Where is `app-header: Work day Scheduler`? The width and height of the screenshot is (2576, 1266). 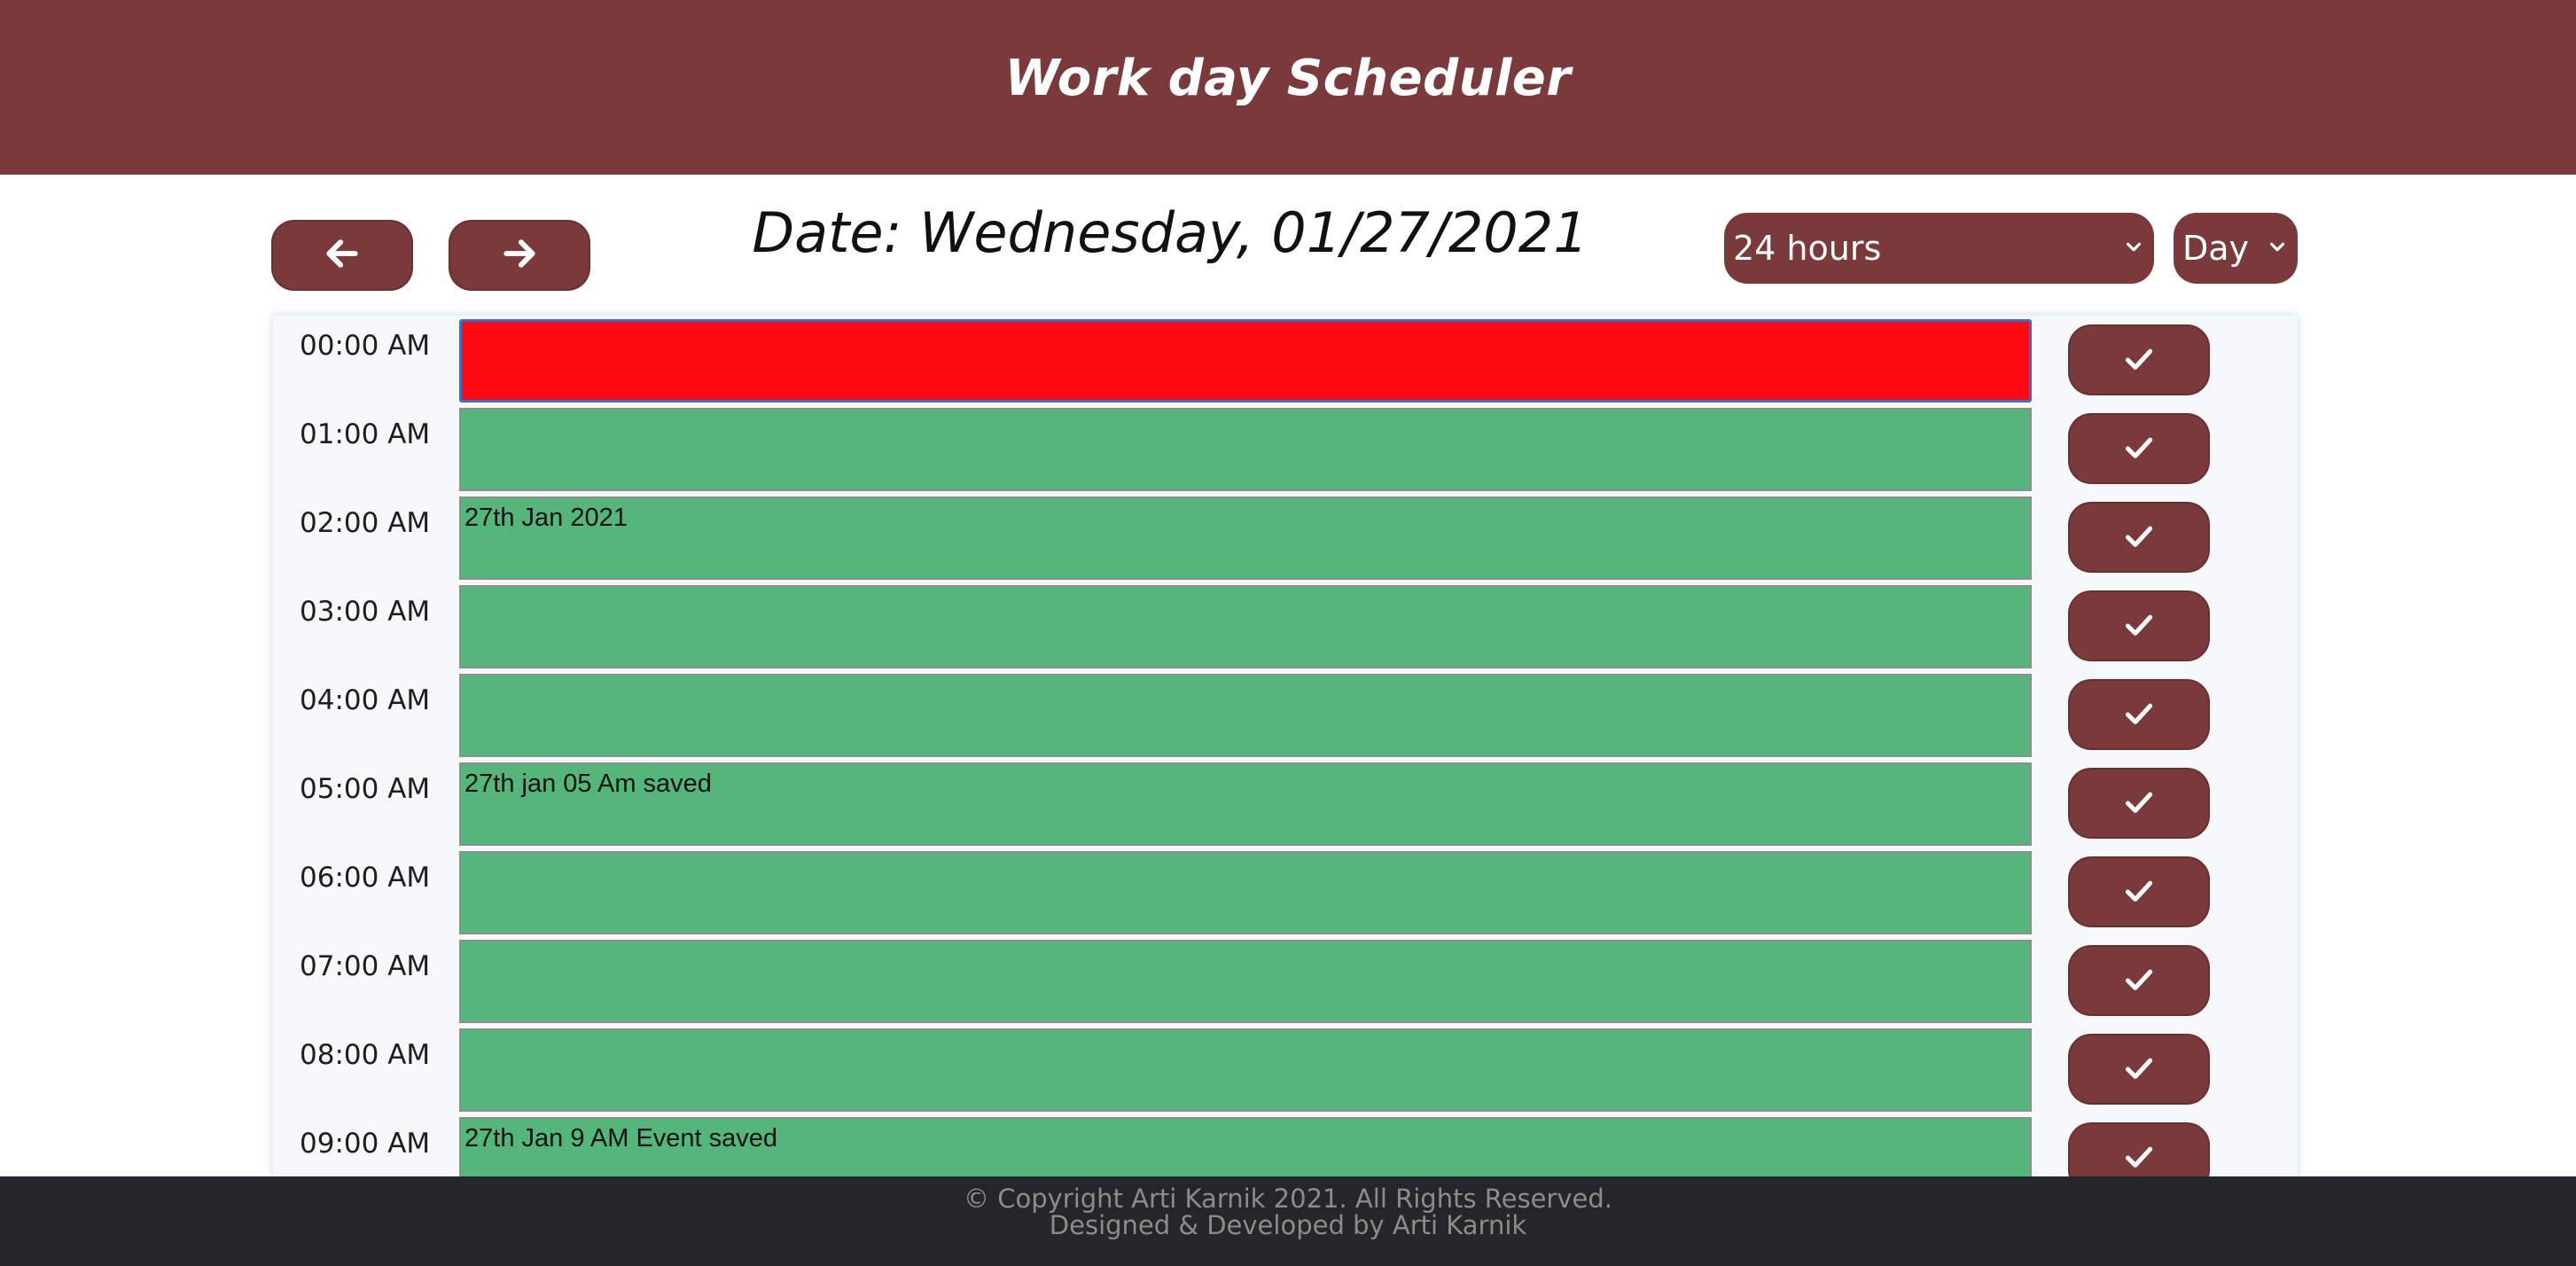 app-header: Work day Scheduler is located at coordinates (1288, 87).